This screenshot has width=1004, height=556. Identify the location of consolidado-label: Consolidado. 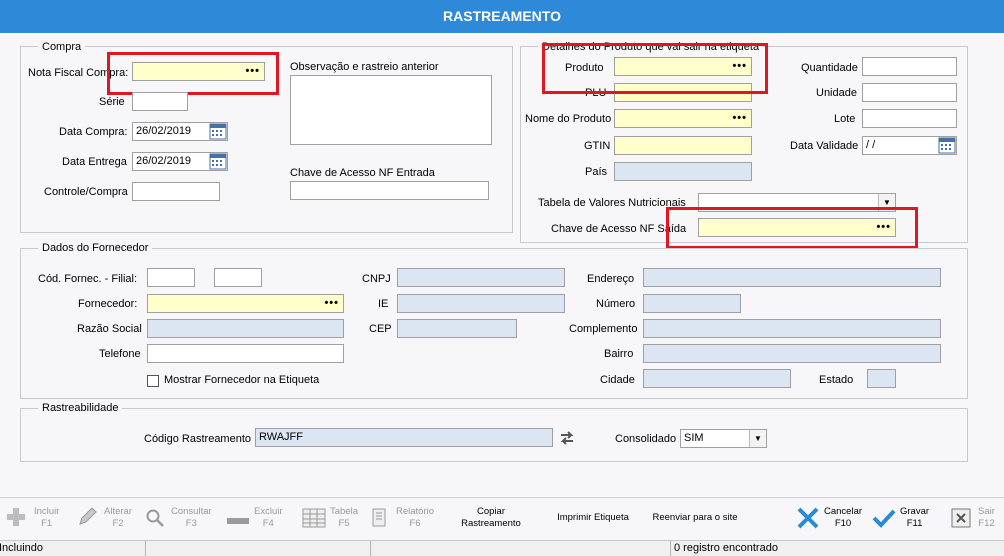
(646, 439).